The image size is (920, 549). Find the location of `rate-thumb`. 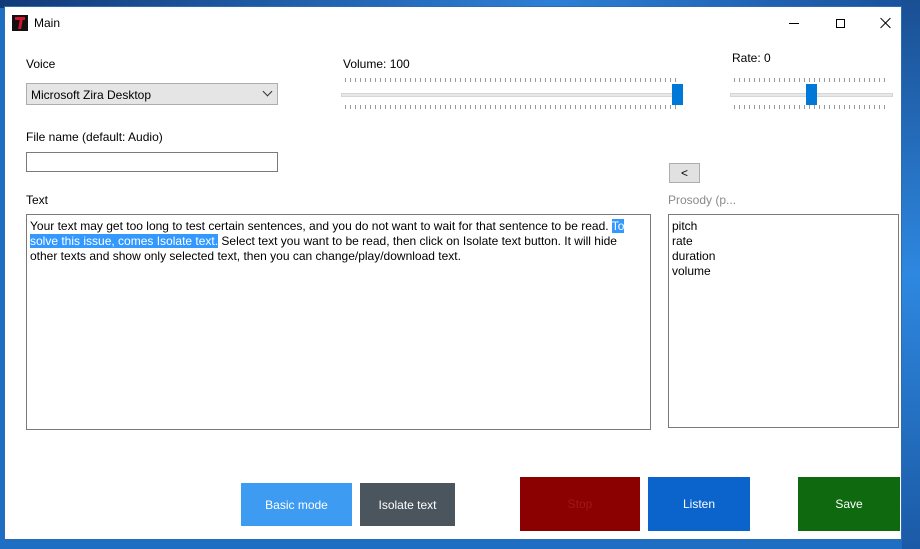

rate-thumb is located at coordinates (811, 94).